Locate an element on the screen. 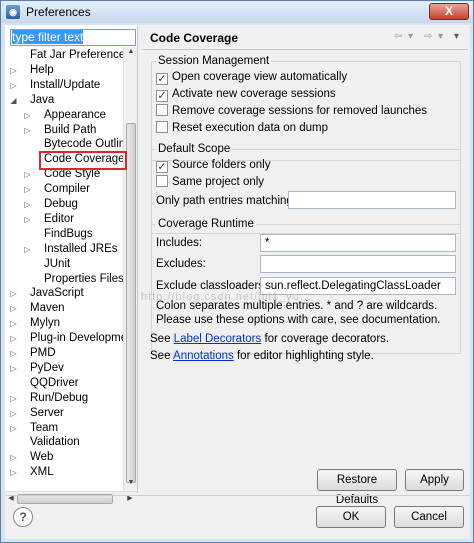  checkbox-label: Source folders only is located at coordinates (221, 165).